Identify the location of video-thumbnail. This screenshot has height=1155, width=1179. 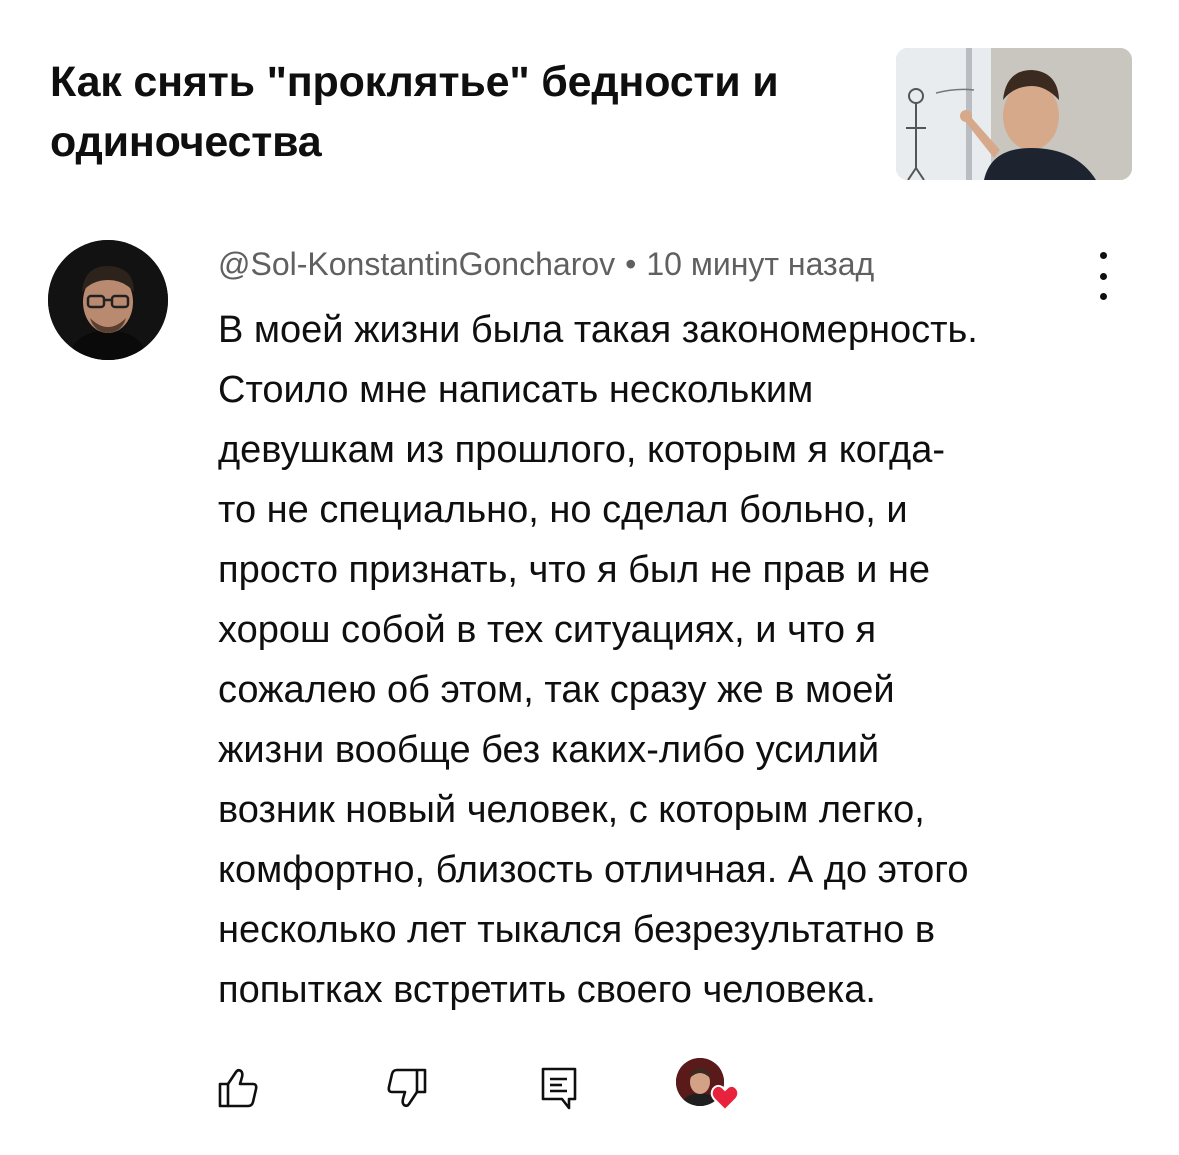
(1014, 114).